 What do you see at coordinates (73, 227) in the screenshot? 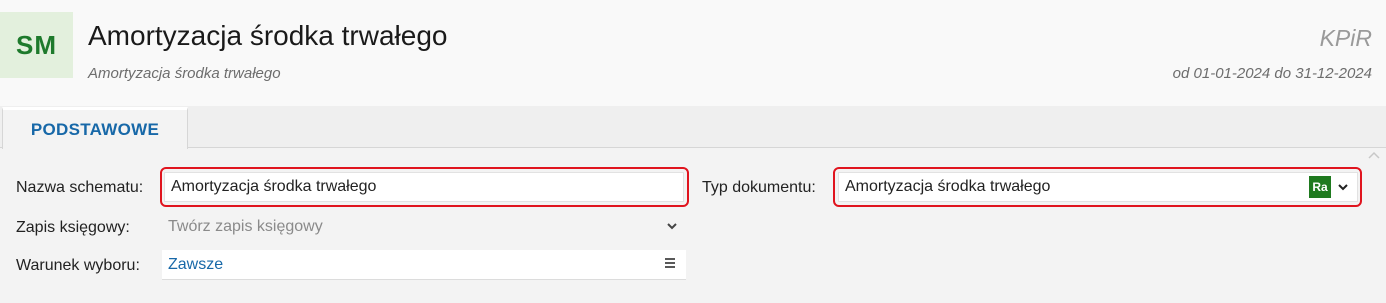
I see `booking-label: Zapis księgowy:` at bounding box center [73, 227].